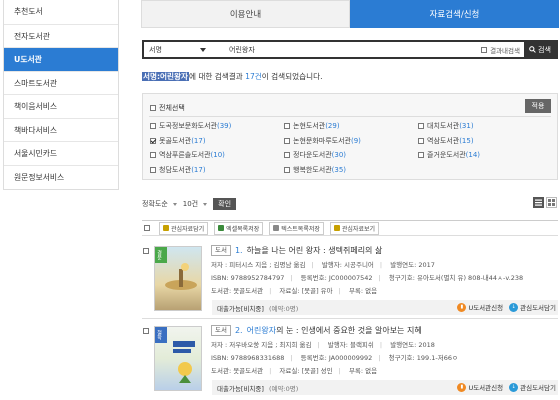  Describe the element at coordinates (462, 387) in the screenshot. I see `book-icon: ▮` at that location.